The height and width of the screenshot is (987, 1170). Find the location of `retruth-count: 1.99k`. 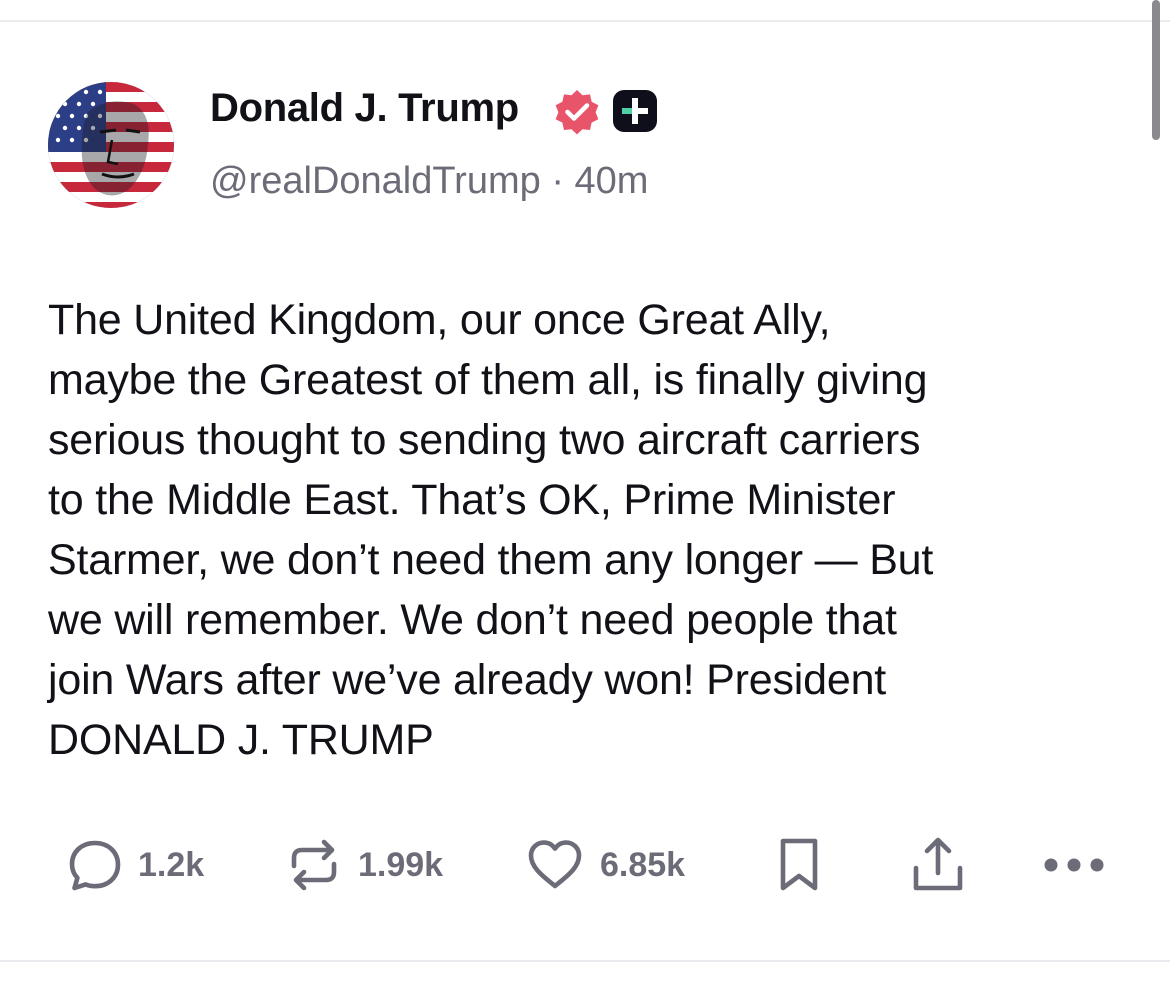

retruth-count: 1.99k is located at coordinates (401, 864).